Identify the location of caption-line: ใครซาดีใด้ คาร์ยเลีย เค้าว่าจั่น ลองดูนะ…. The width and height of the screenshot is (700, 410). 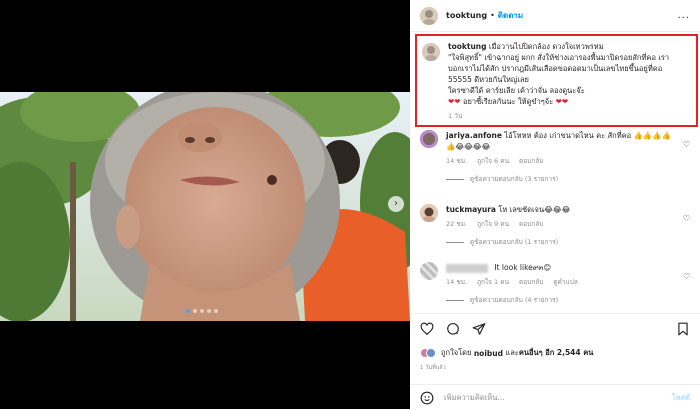
(516, 90).